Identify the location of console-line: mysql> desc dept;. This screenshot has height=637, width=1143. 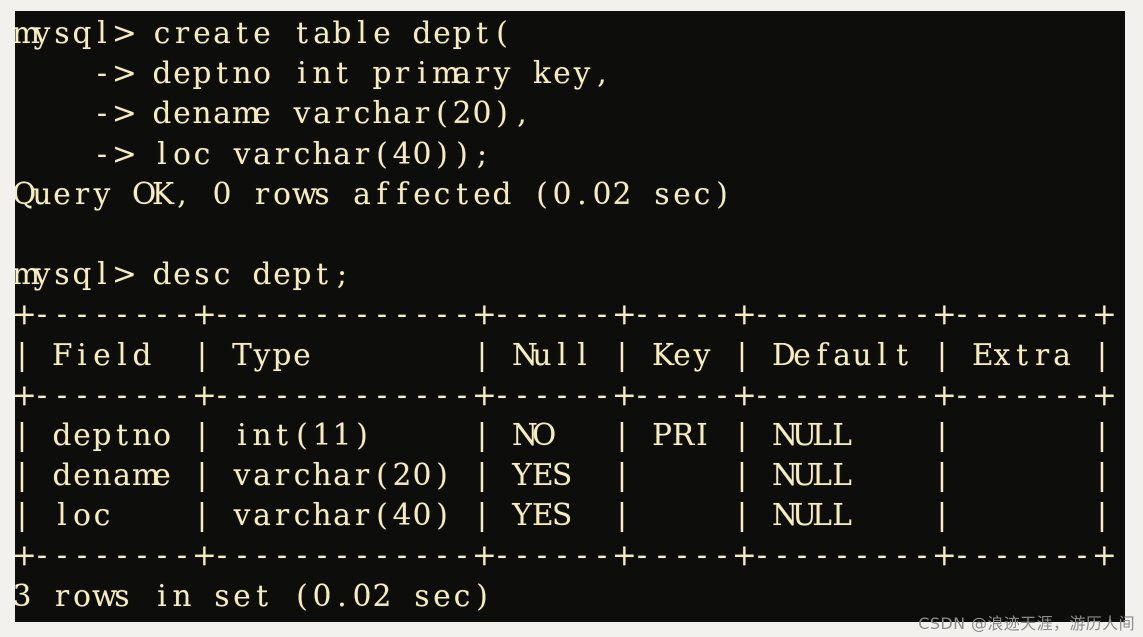
(181, 274).